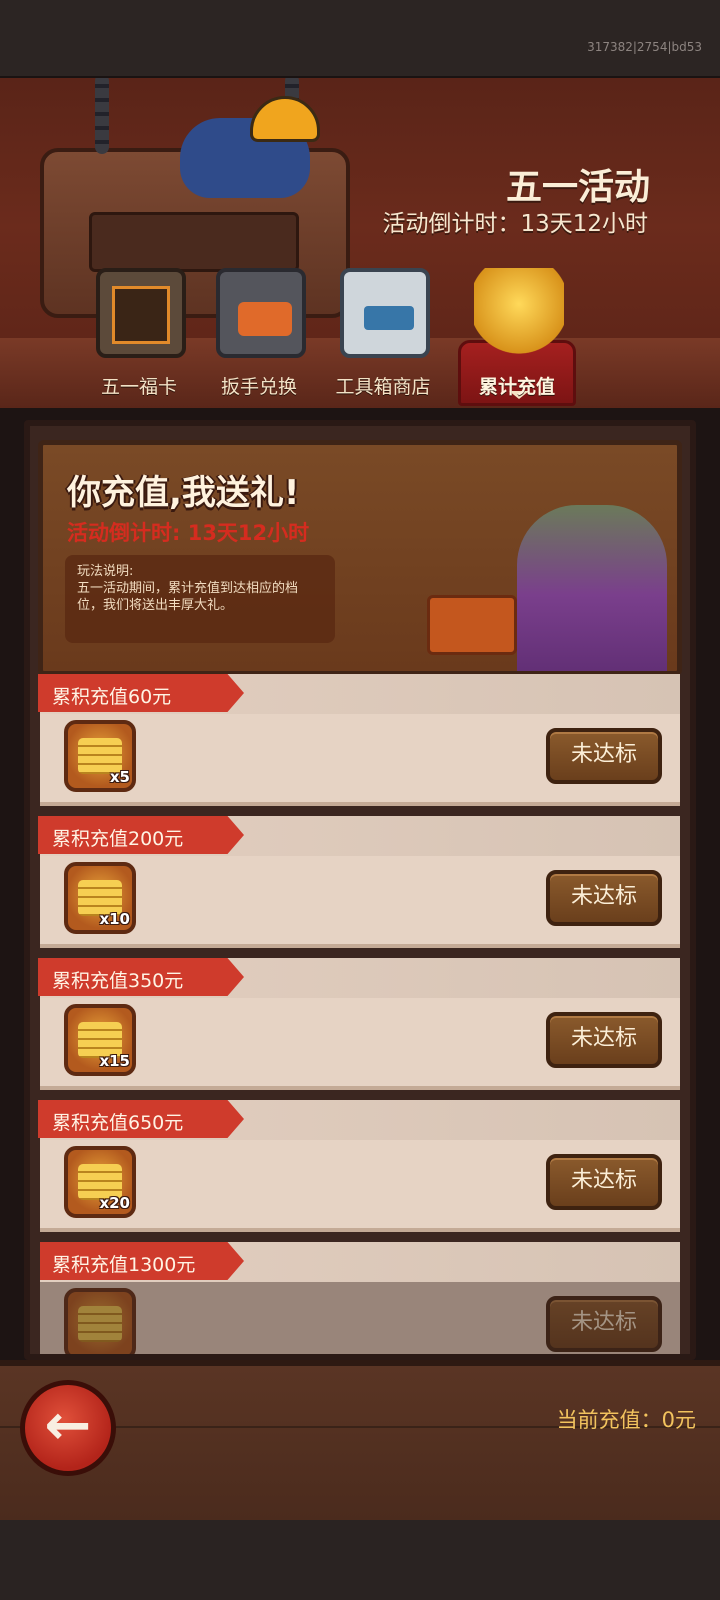 This screenshot has width=720, height=1600. I want to click on row-body: x5 未达标, so click(360, 760).